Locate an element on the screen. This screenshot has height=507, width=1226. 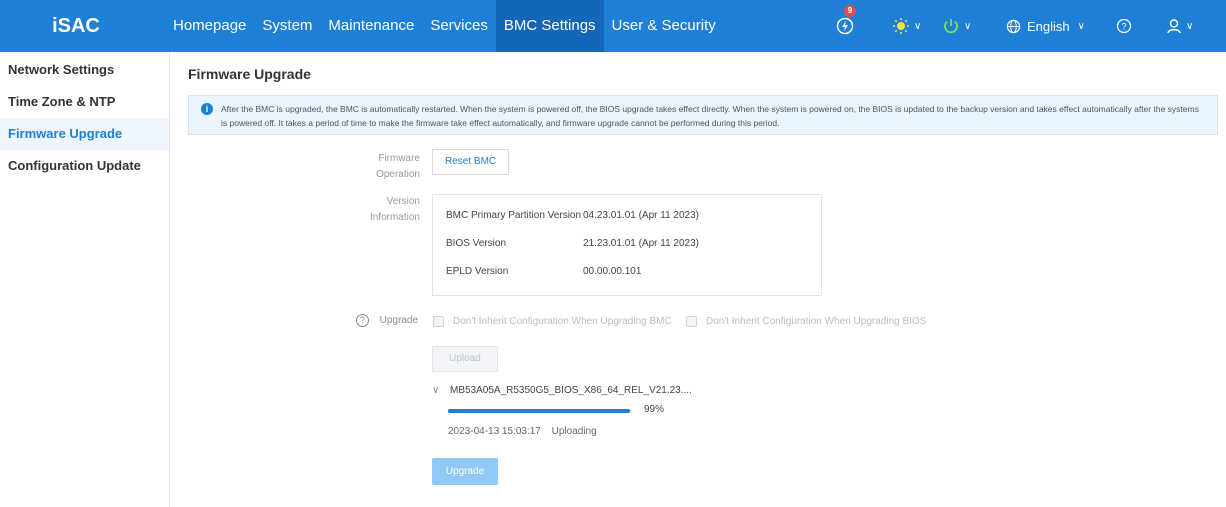
upload-button: Upload is located at coordinates (465, 359).